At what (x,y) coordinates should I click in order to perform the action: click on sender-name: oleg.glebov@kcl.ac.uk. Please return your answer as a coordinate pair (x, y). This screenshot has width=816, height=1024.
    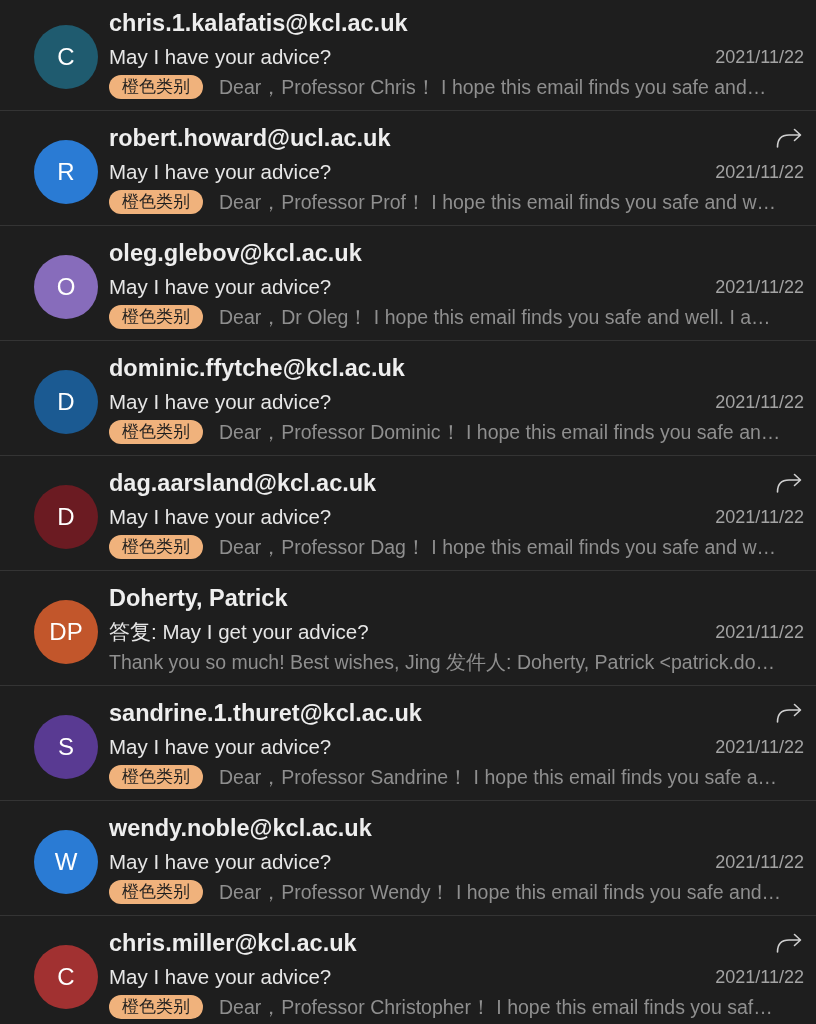
    Looking at the image, I should click on (235, 253).